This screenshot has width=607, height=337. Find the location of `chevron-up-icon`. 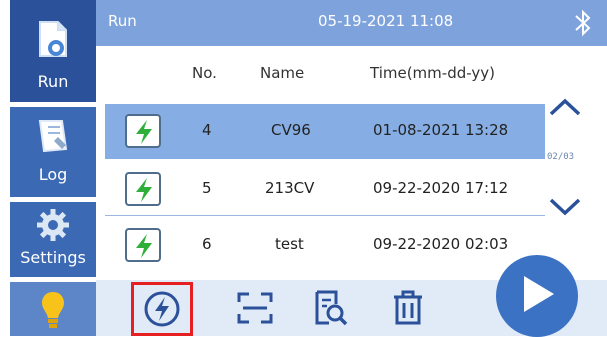

chevron-up-icon is located at coordinates (565, 107).